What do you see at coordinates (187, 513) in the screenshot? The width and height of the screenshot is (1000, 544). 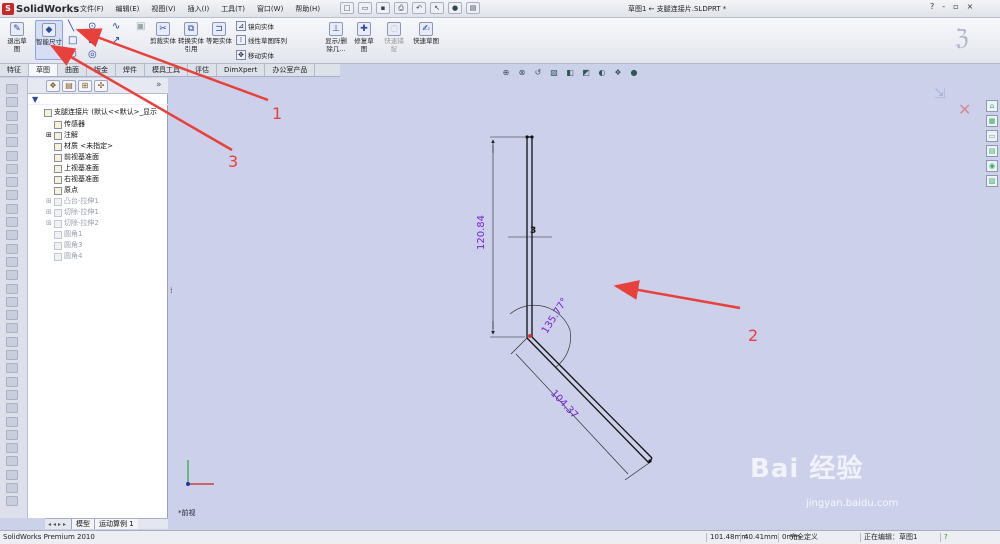 I see `view-orientation-label: *前视` at bounding box center [187, 513].